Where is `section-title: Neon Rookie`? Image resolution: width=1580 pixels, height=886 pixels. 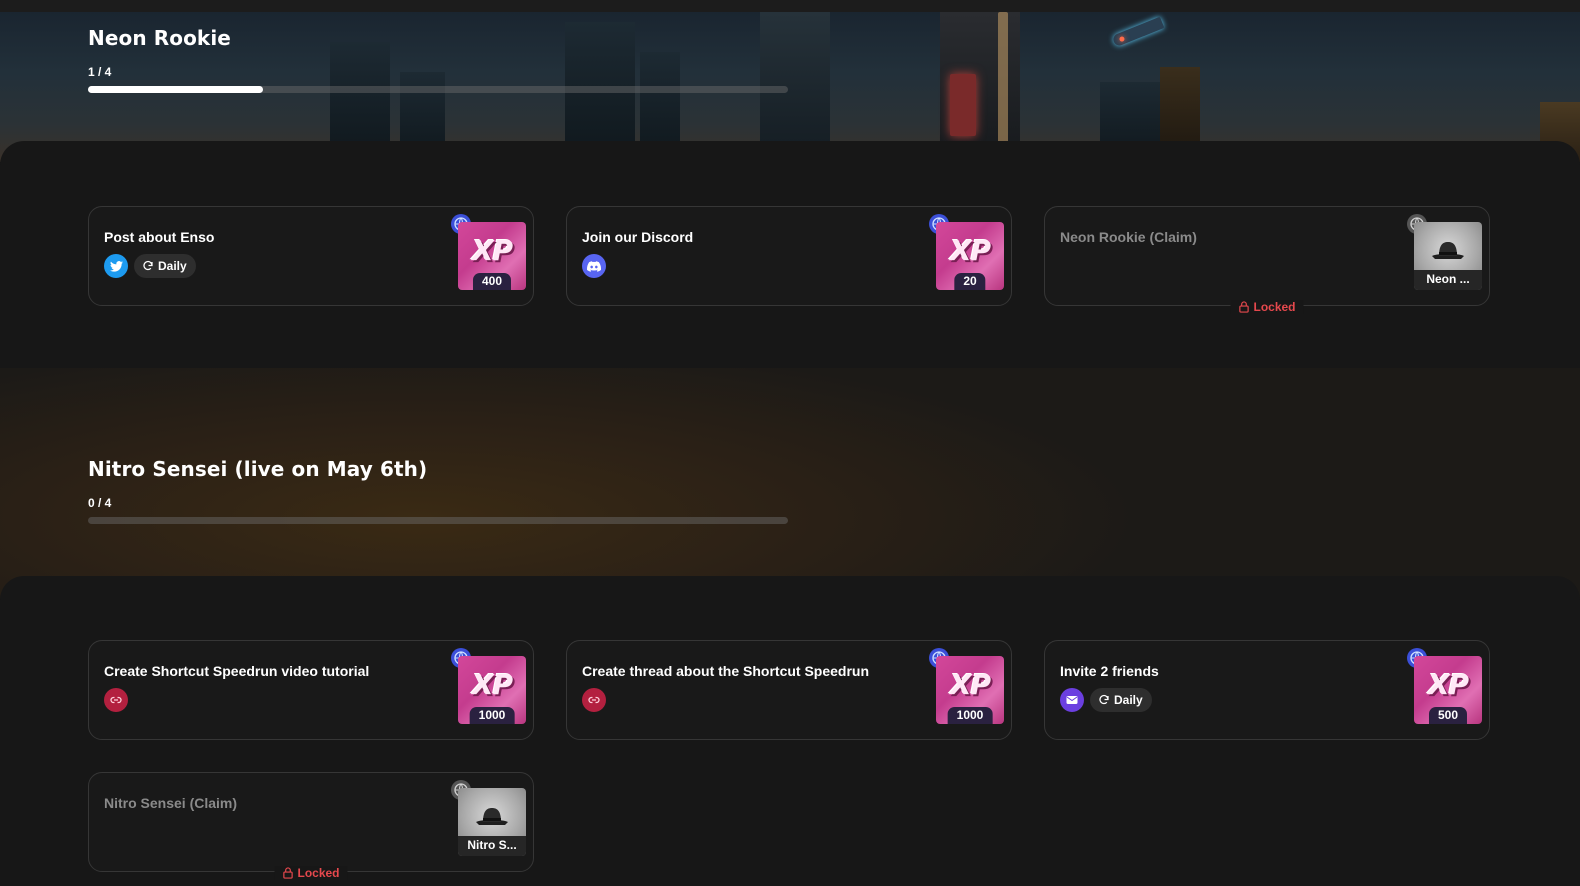
section-title: Neon Rookie is located at coordinates (159, 38).